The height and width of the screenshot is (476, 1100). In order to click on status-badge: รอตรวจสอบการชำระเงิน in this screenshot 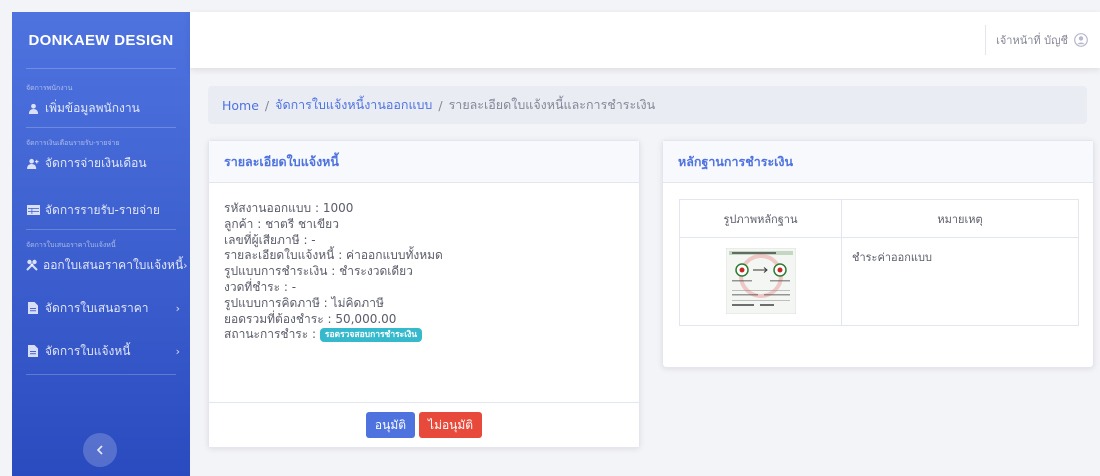, I will do `click(371, 334)`.